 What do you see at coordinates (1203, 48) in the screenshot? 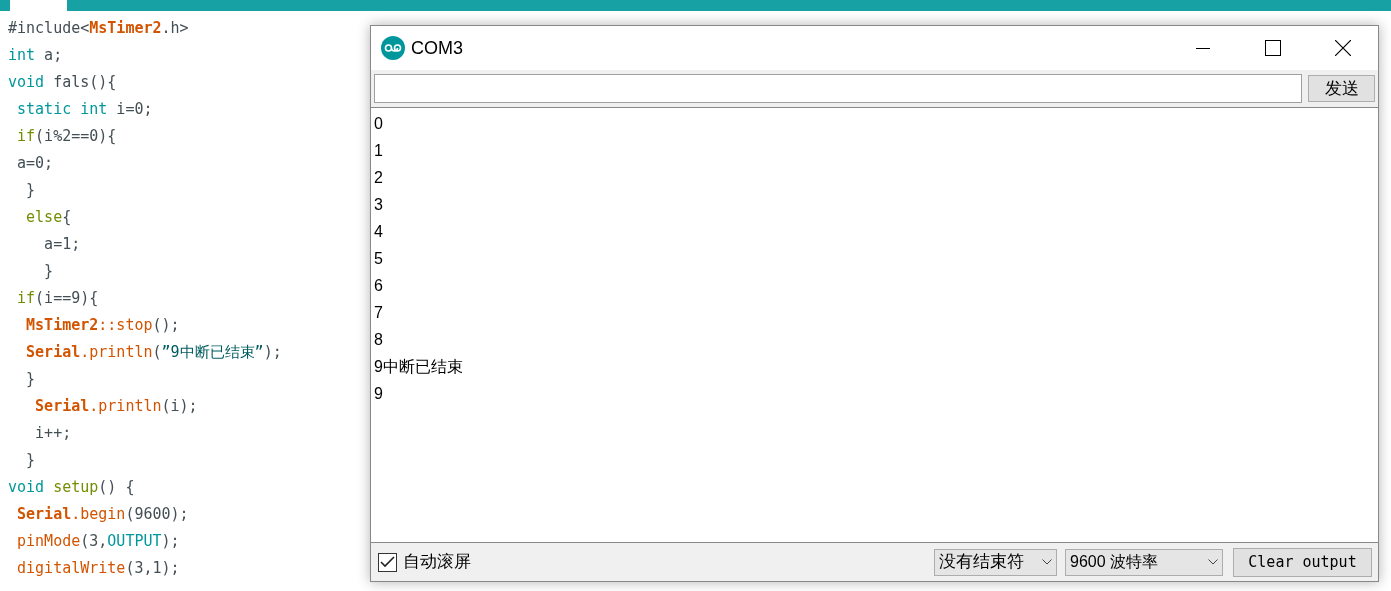
I see `minimize-icon` at bounding box center [1203, 48].